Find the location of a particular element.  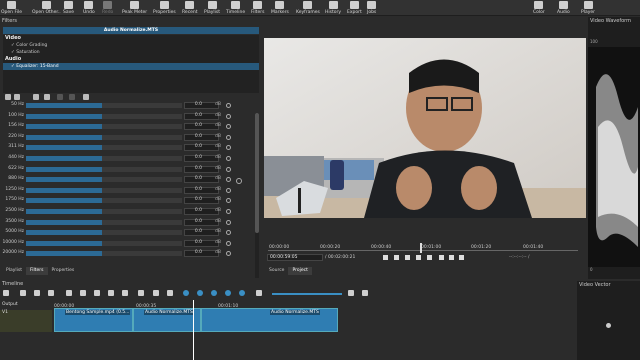

overwrite-icon is located at coordinates (111, 293).